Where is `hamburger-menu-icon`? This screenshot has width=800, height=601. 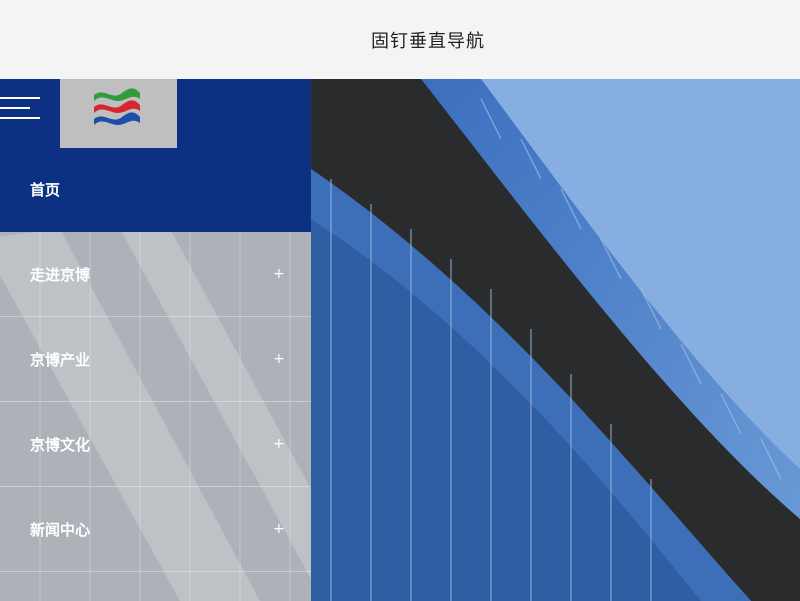 hamburger-menu-icon is located at coordinates (24, 109).